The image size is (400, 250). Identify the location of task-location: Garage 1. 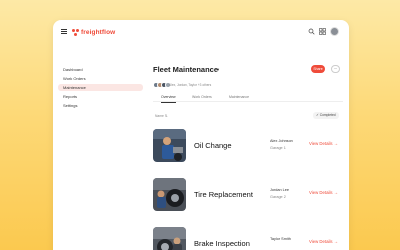
(278, 148).